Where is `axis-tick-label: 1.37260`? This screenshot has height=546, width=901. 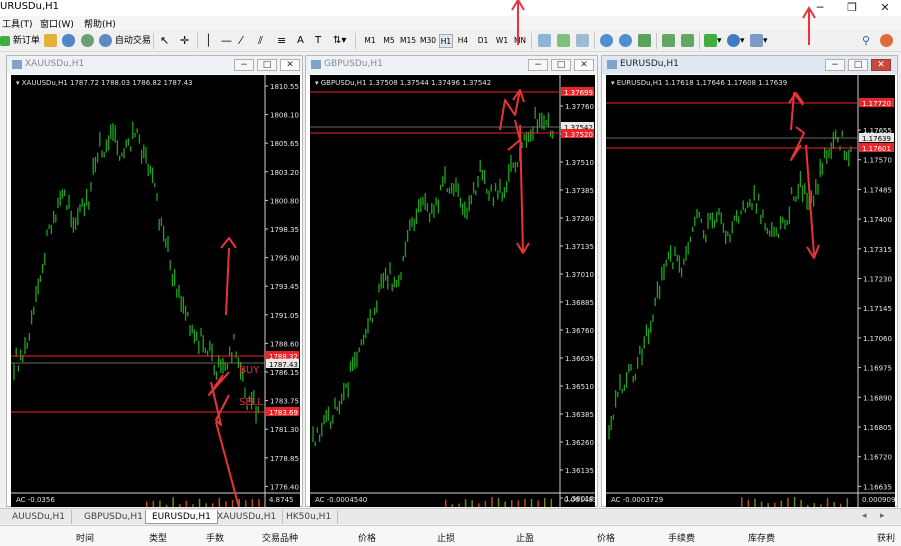
axis-tick-label: 1.37260 is located at coordinates (579, 219).